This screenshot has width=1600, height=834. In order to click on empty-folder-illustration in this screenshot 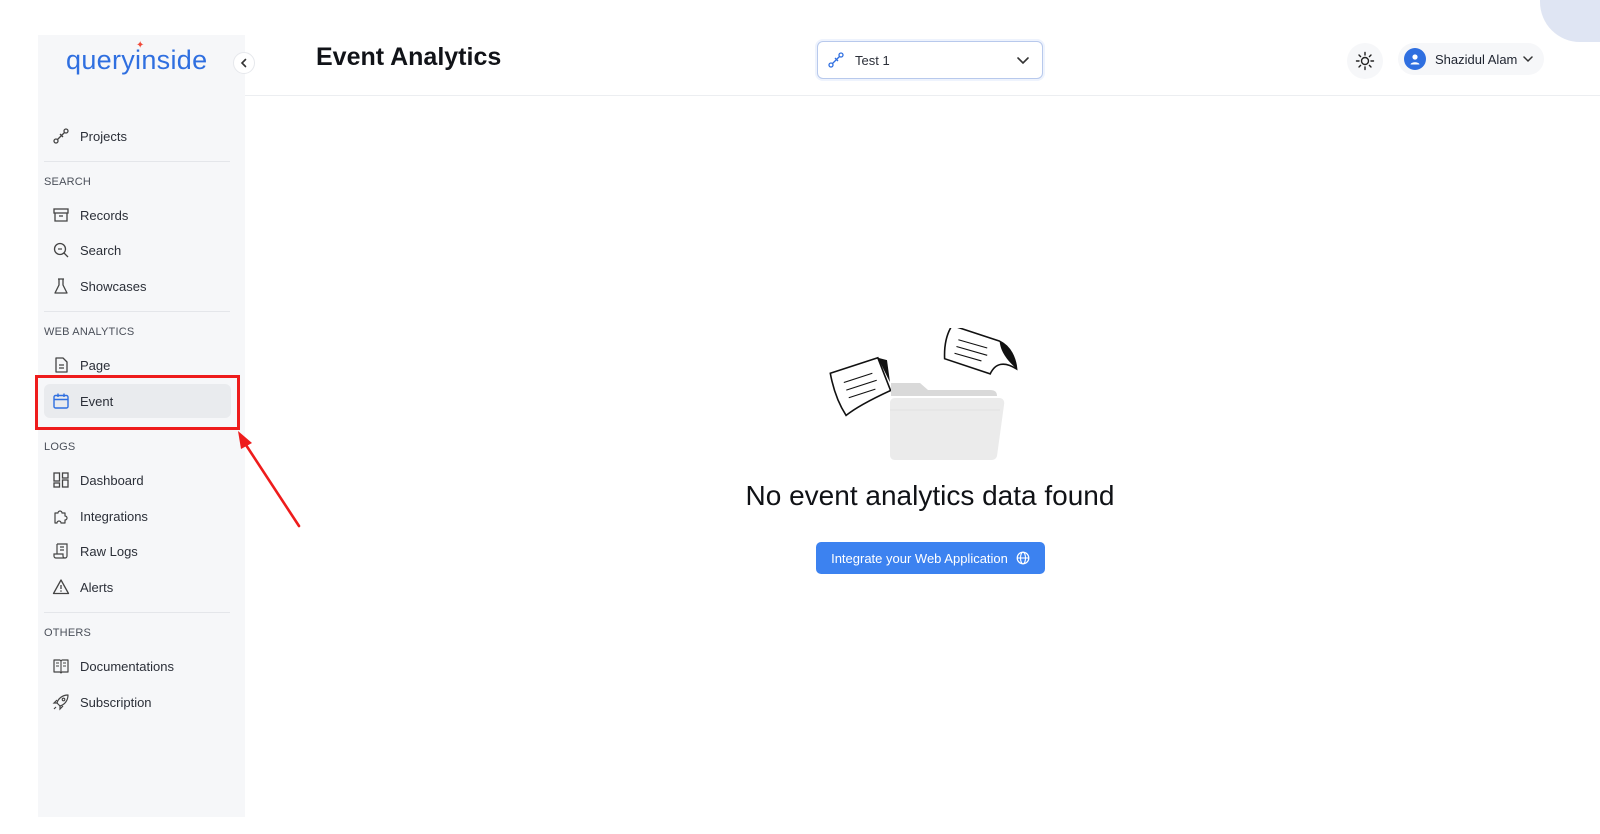, I will do `click(923, 394)`.